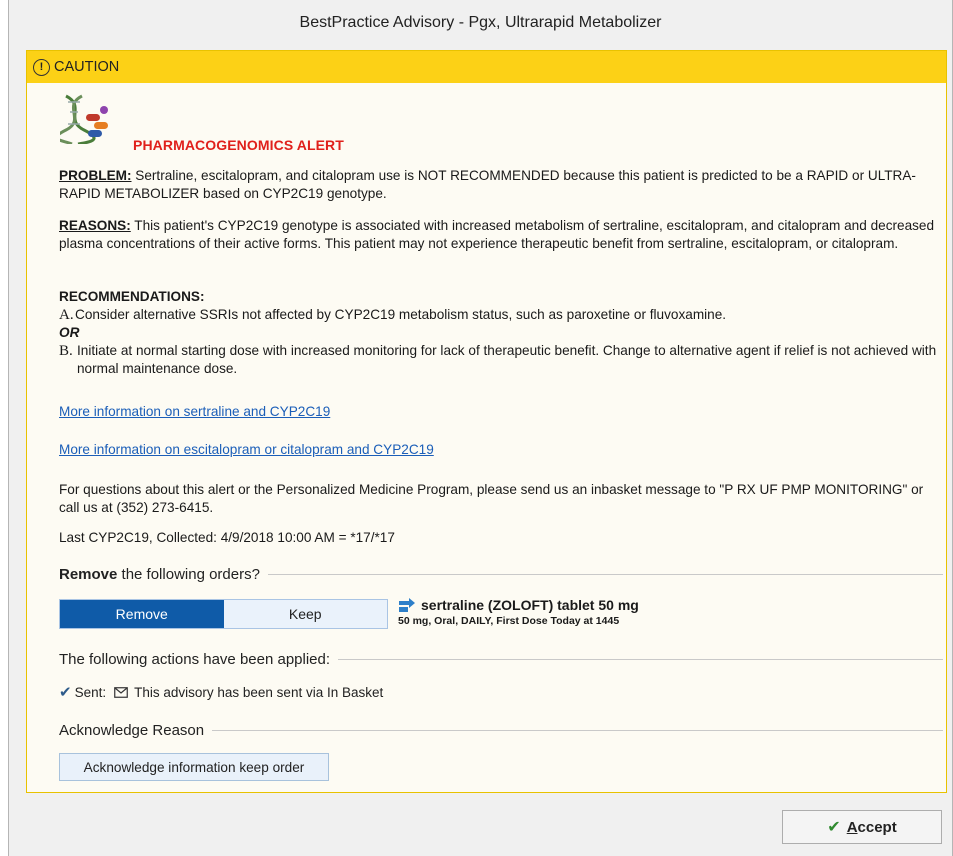  What do you see at coordinates (121, 692) in the screenshot?
I see `envelope-icon` at bounding box center [121, 692].